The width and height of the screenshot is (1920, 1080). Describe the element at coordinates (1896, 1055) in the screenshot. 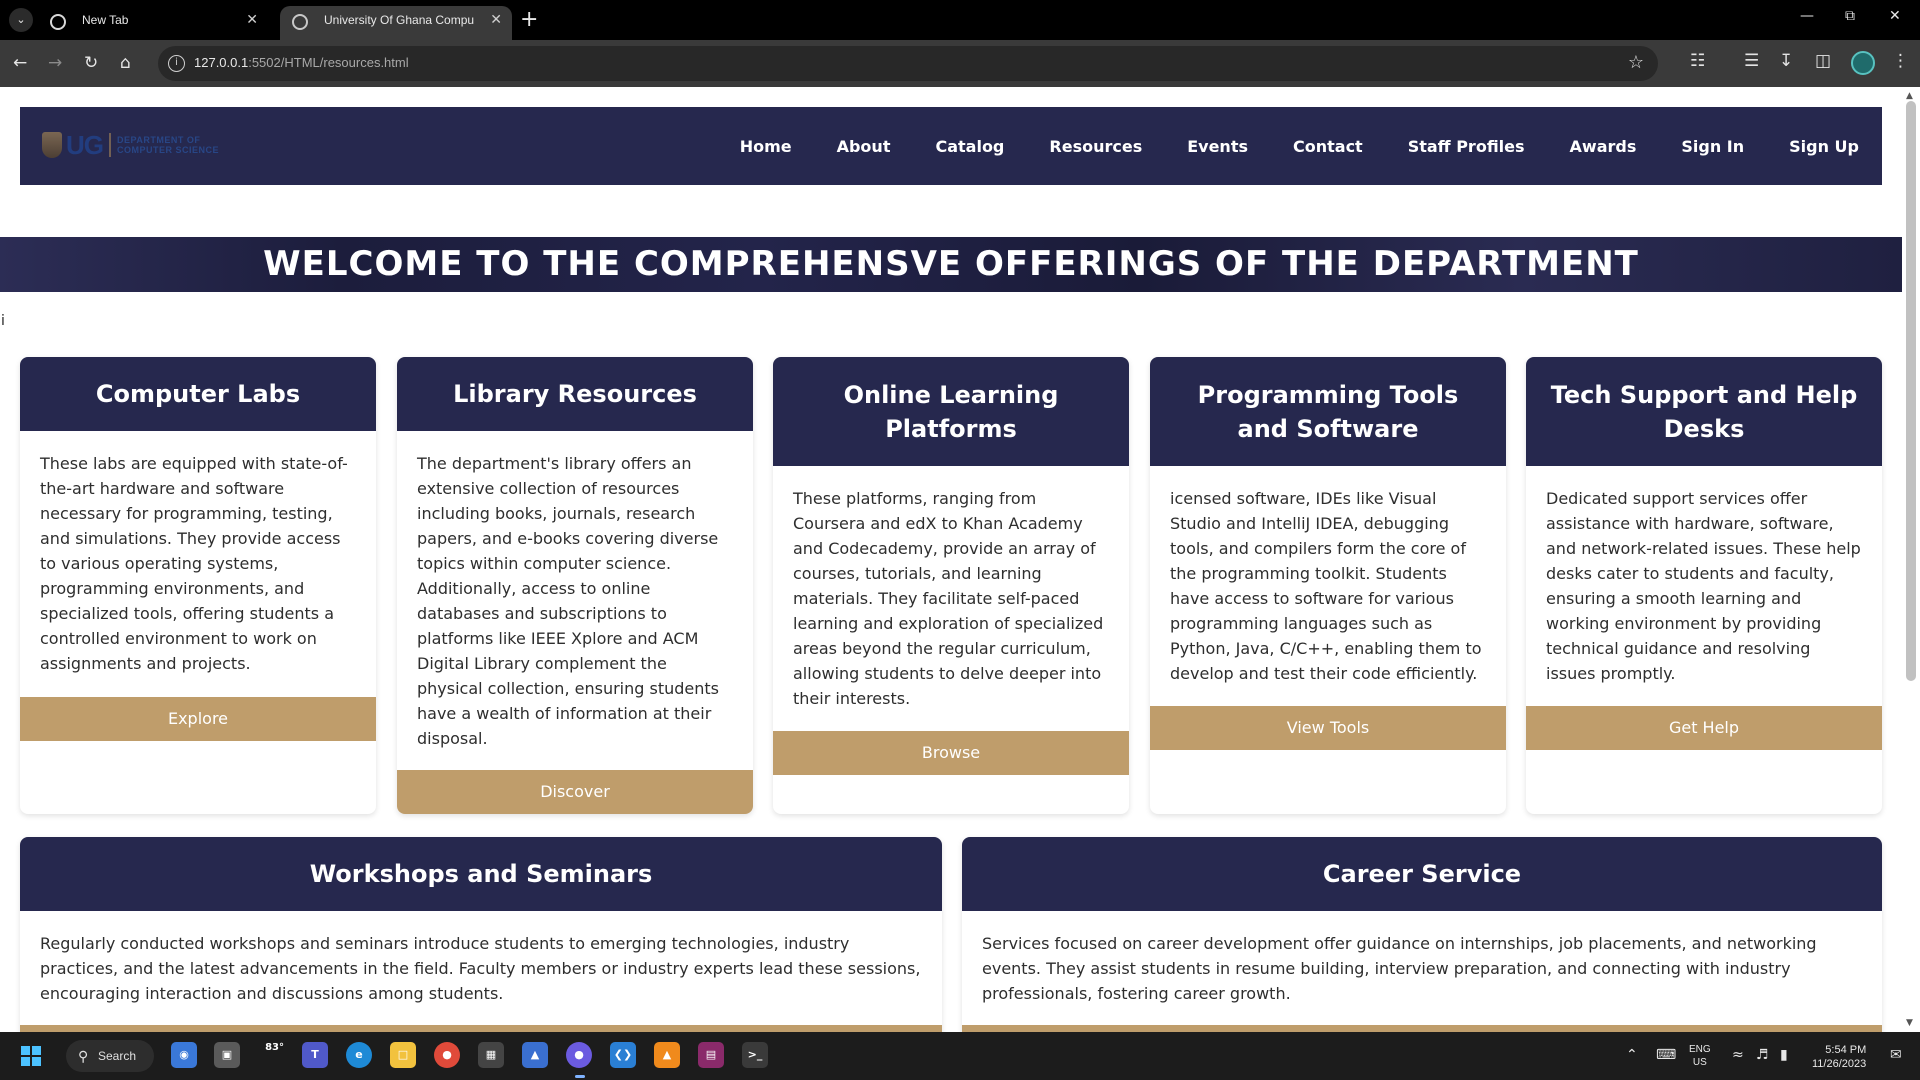

I see `notification-bell-icon: ✉` at that location.